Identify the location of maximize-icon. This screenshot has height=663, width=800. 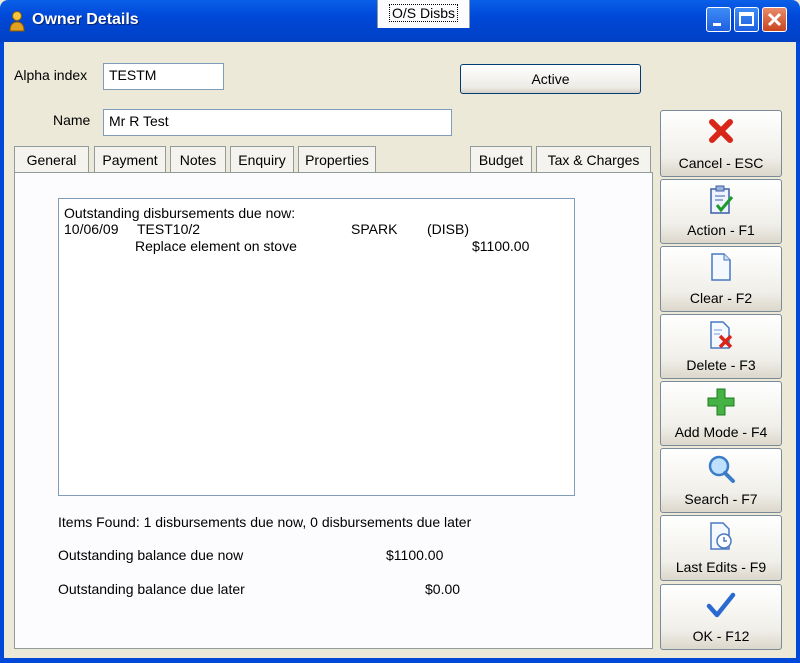
(746, 19).